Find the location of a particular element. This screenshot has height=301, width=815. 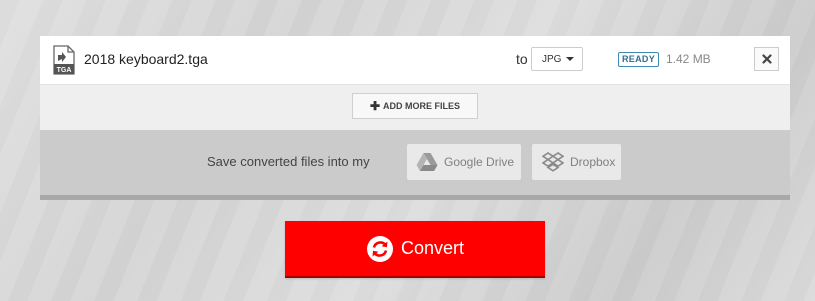

dropbox-label: Dropbox is located at coordinates (593, 162).